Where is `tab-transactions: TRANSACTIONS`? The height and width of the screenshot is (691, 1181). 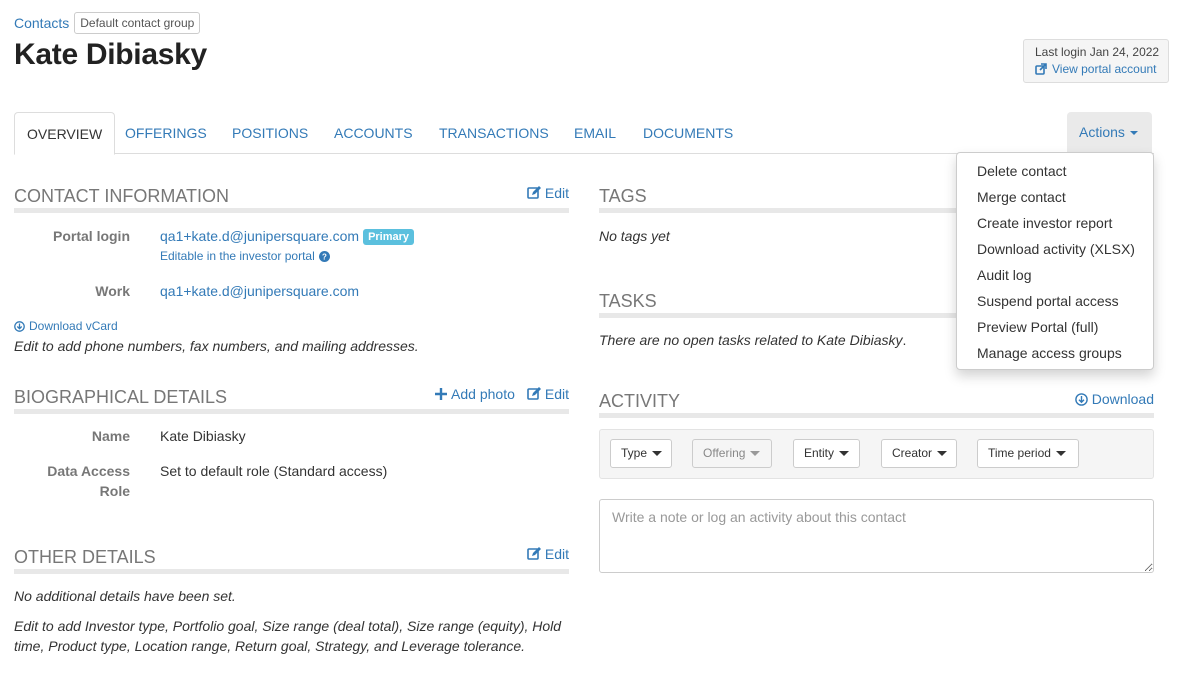 tab-transactions: TRANSACTIONS is located at coordinates (494, 133).